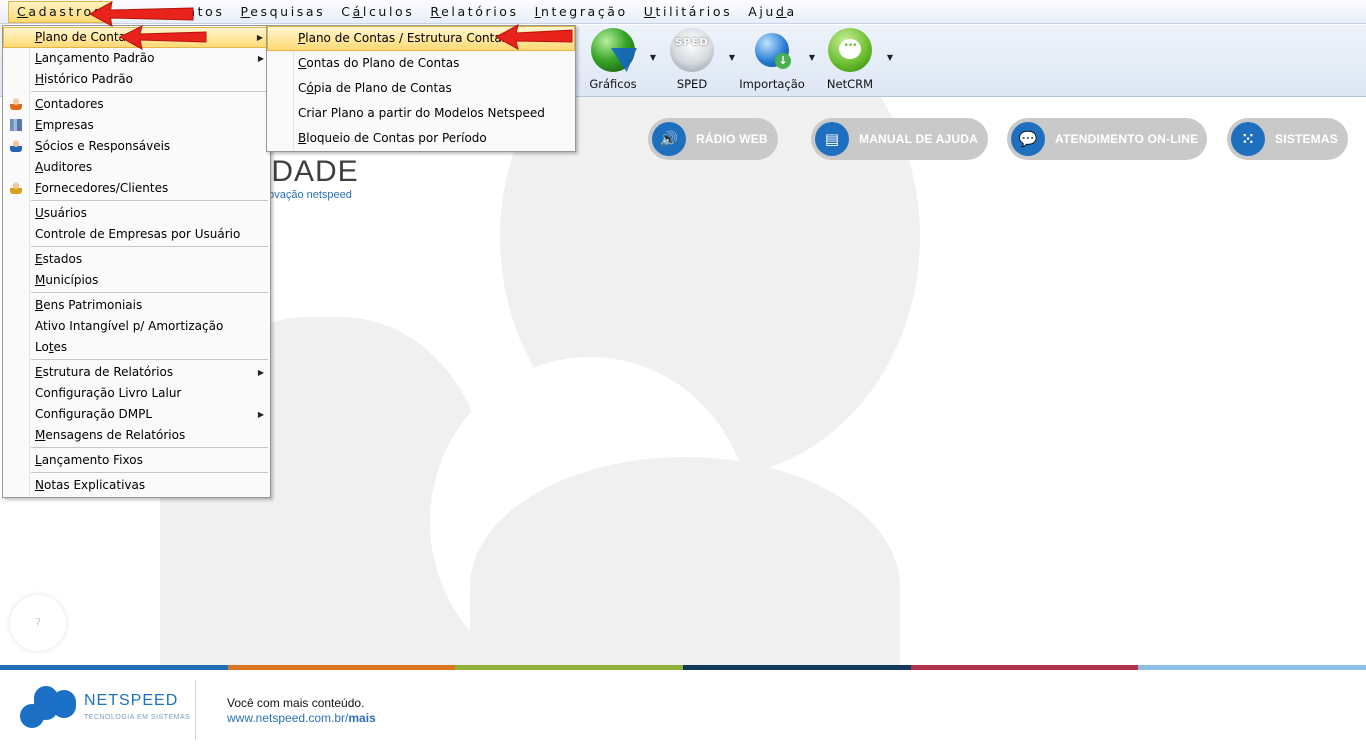 Image resolution: width=1366 pixels, height=747 pixels. Describe the element at coordinates (136, 347) in the screenshot. I see `menu-item-lotes: Lotes` at that location.